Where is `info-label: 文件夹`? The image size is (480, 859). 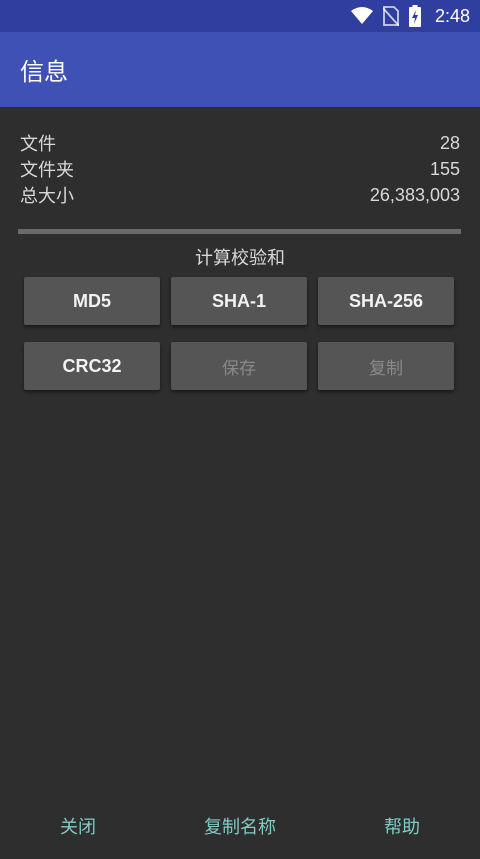
info-label: 文件夹 is located at coordinates (47, 170).